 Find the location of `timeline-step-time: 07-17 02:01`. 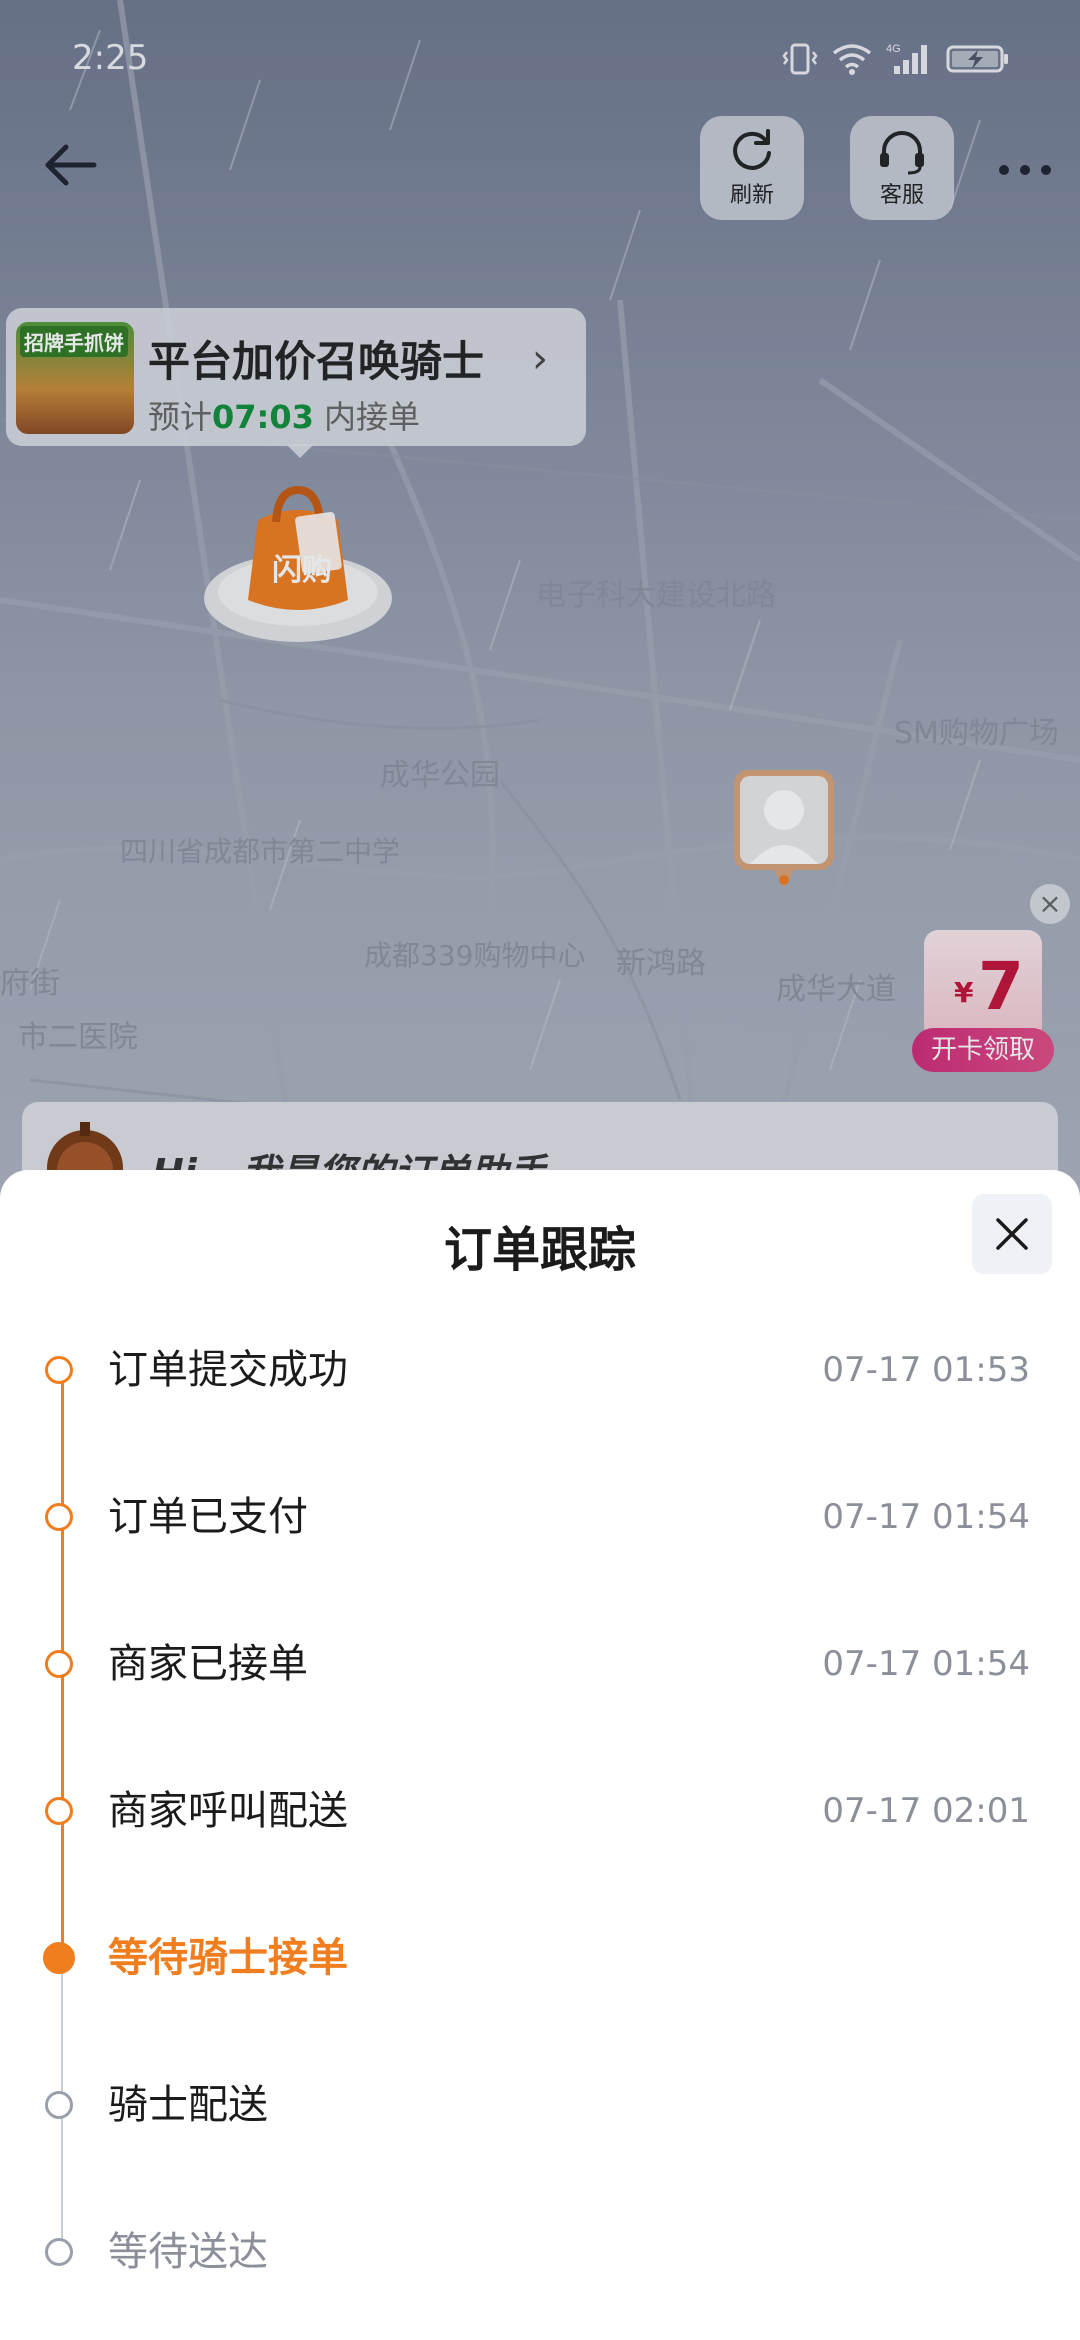

timeline-step-time: 07-17 02:01 is located at coordinates (926, 1811).